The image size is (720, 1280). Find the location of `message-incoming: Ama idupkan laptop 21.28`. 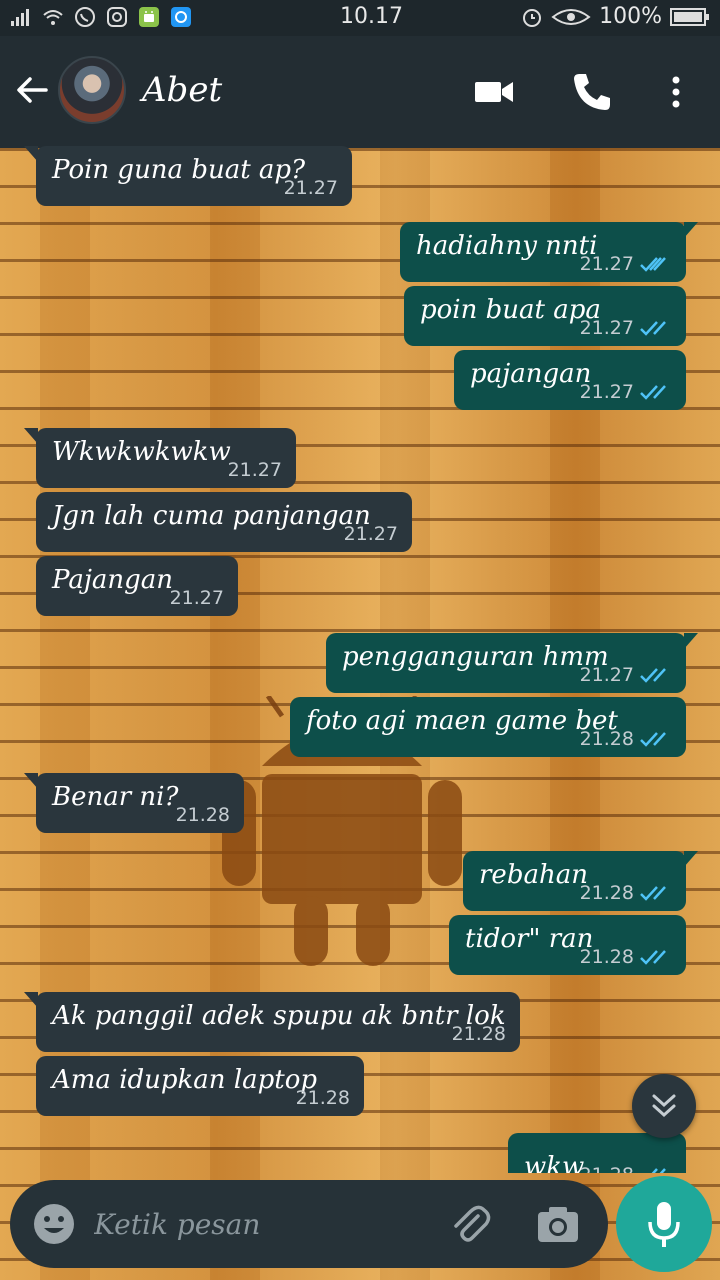

message-incoming: Ama idupkan laptop 21.28 is located at coordinates (200, 1086).